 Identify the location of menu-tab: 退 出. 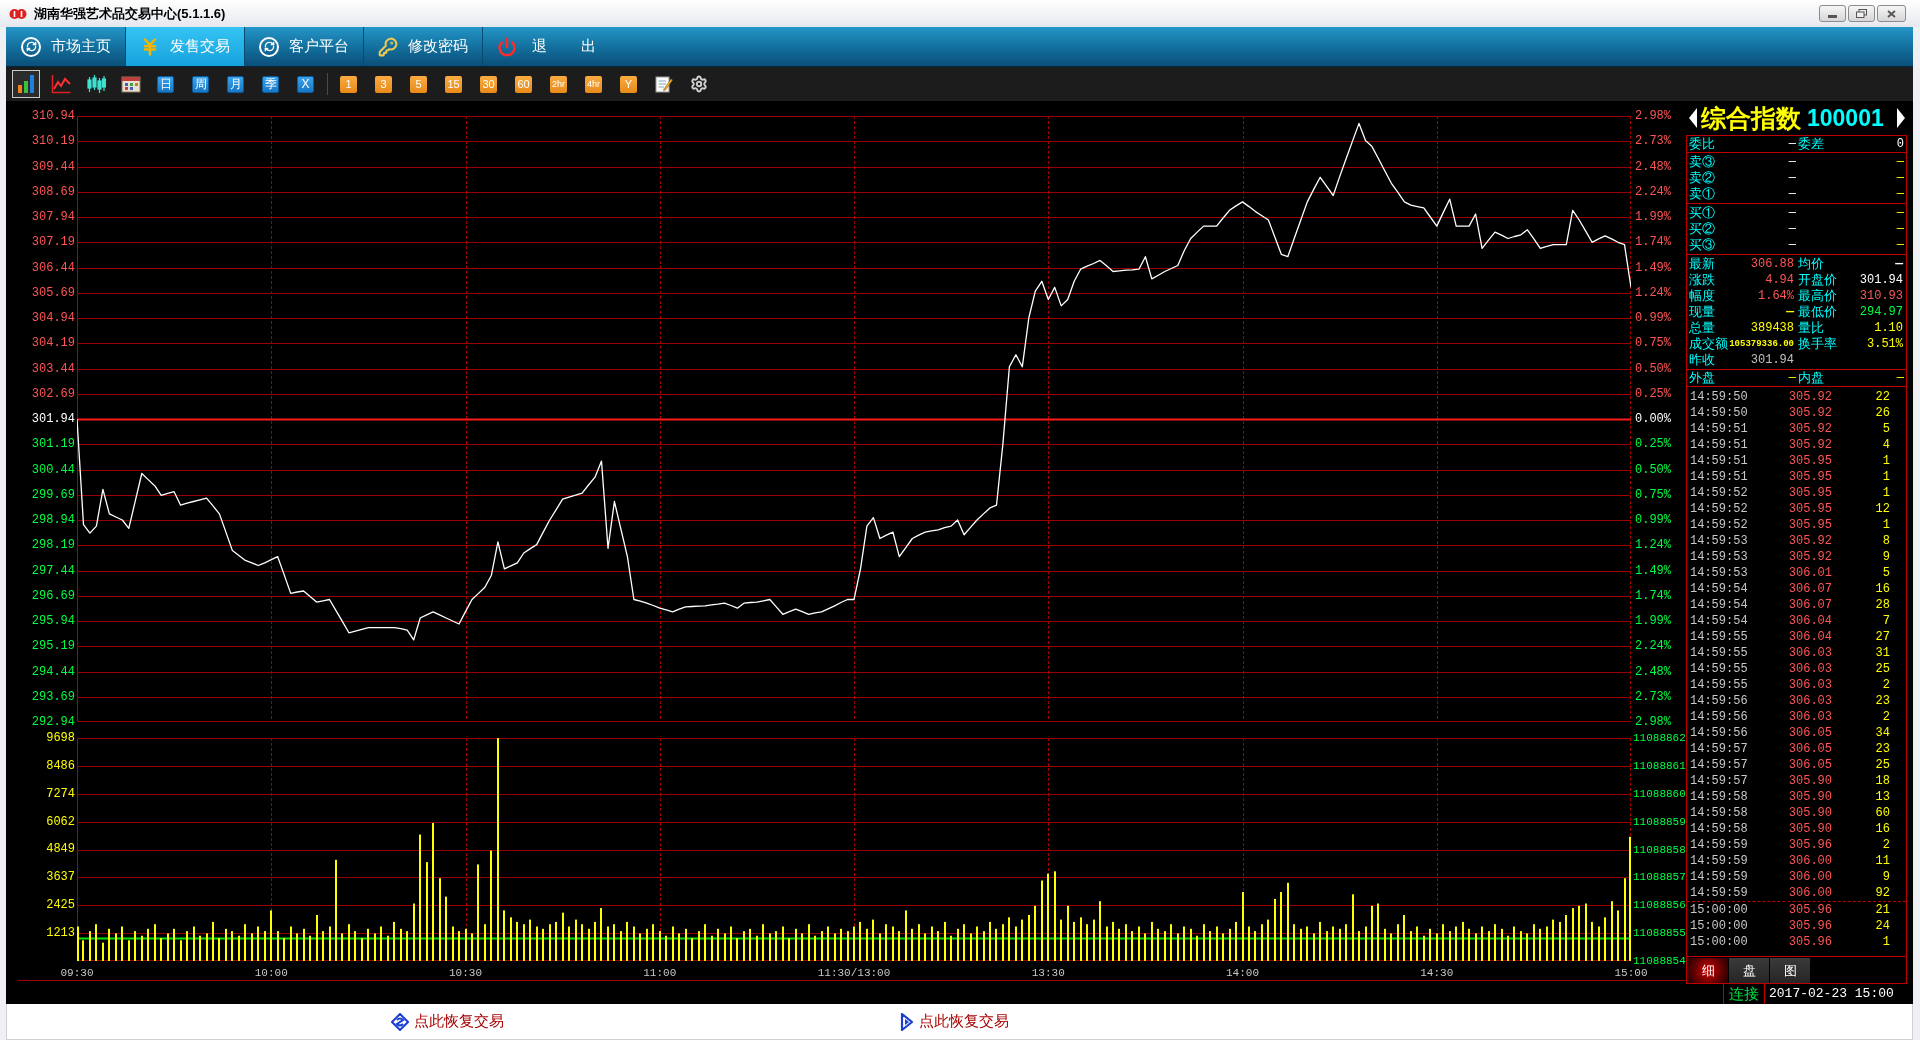
(542, 46).